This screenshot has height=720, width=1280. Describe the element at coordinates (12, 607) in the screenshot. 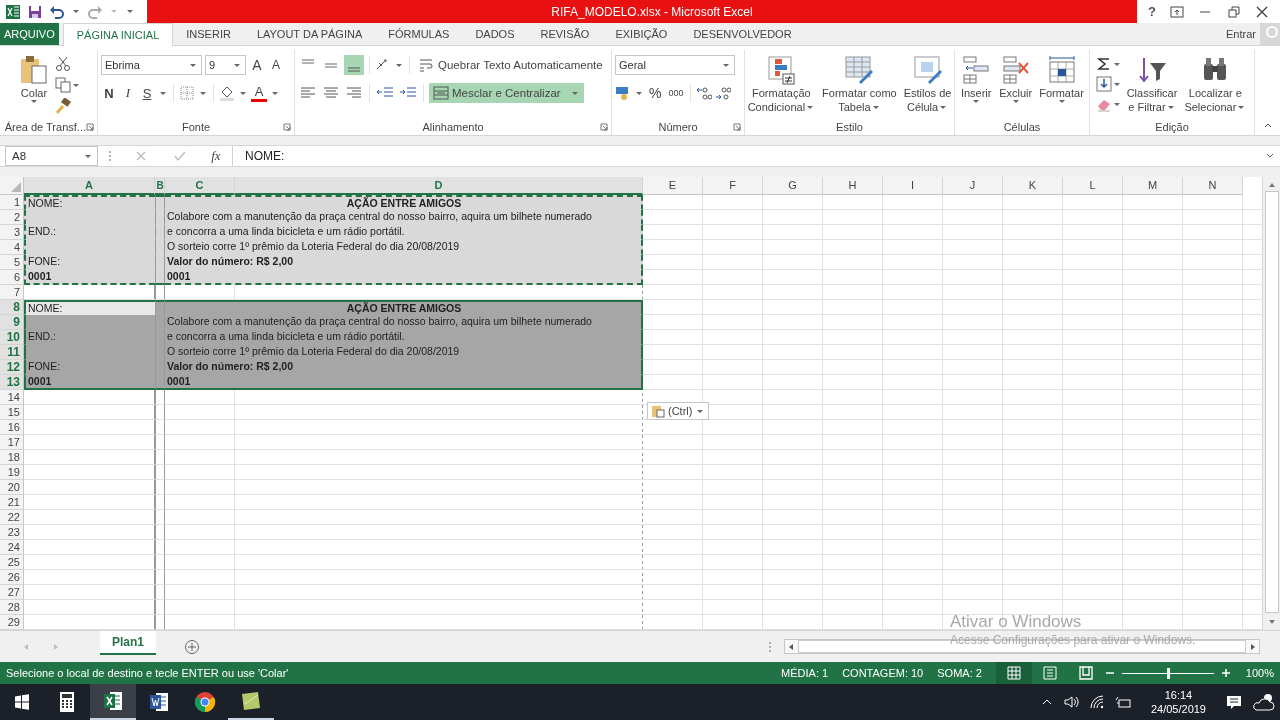

I see `row-header: 28` at that location.